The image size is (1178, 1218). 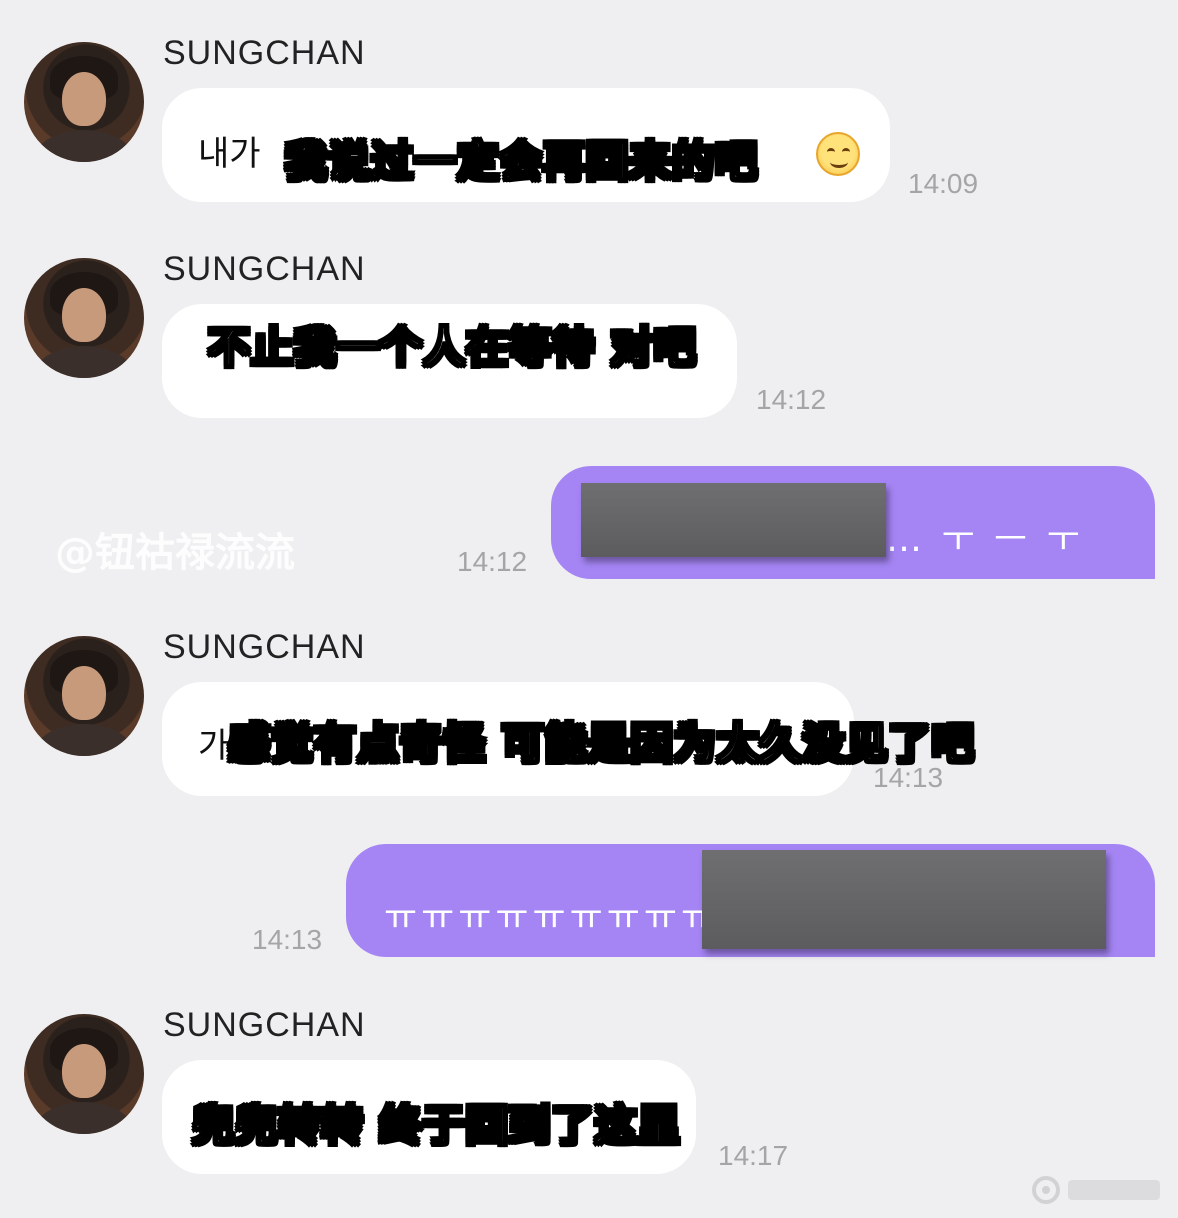 What do you see at coordinates (551, 917) in the screenshot?
I see `message-text: ㅠㅠㅠㅠㅠㅠㅠㅠㅠ` at bounding box center [551, 917].